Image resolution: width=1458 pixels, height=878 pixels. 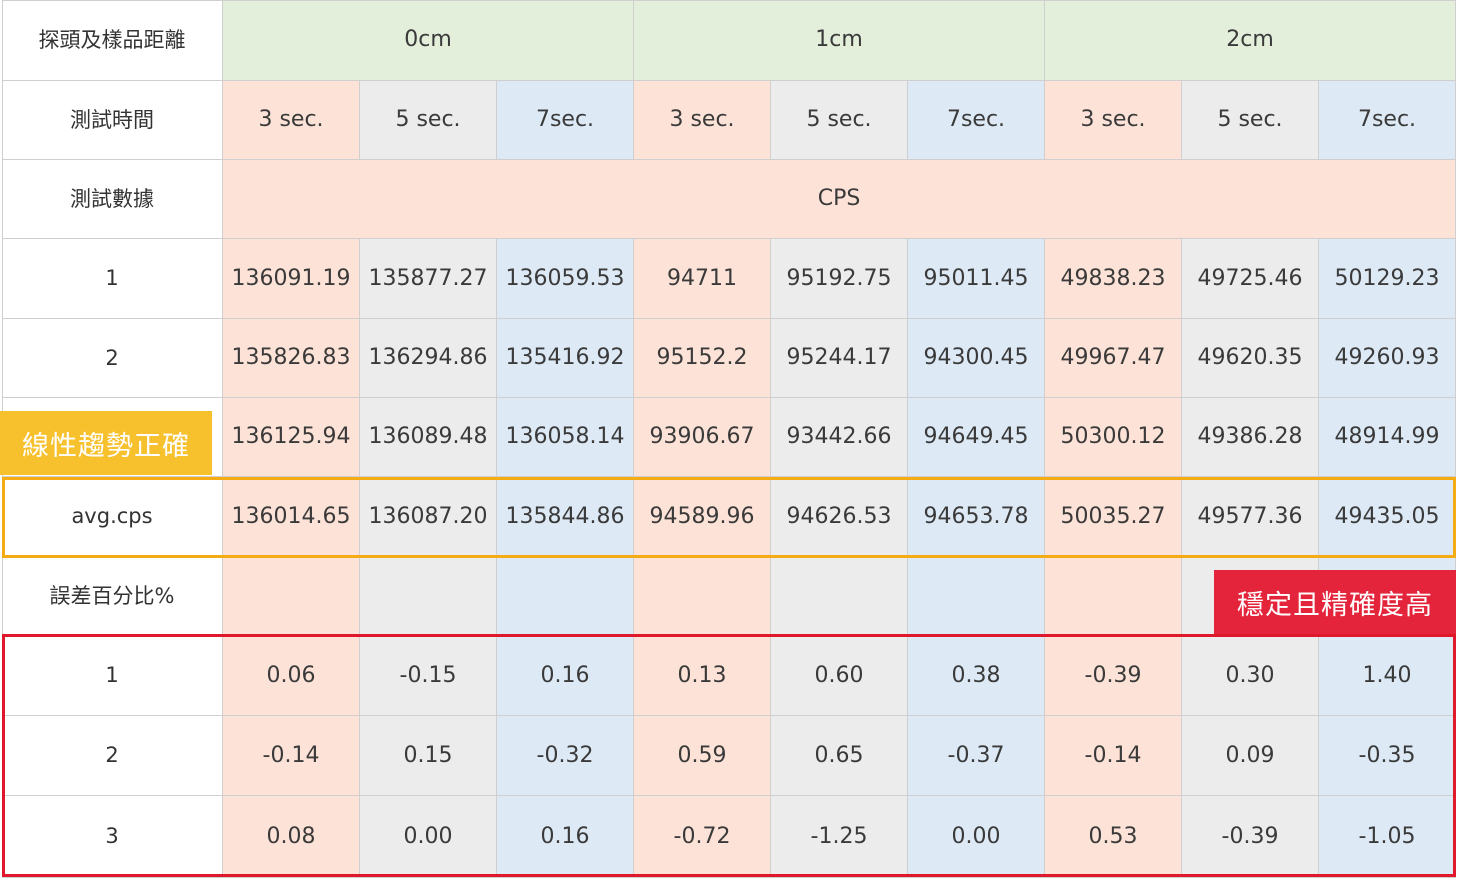 What do you see at coordinates (1387, 437) in the screenshot?
I see `cps-cell: 48914.99` at bounding box center [1387, 437].